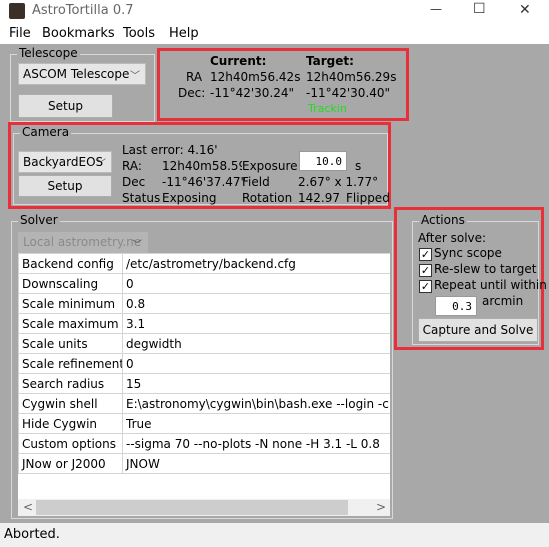 The height and width of the screenshot is (547, 549). I want to click on sync-scope-label: Sync scope, so click(468, 253).